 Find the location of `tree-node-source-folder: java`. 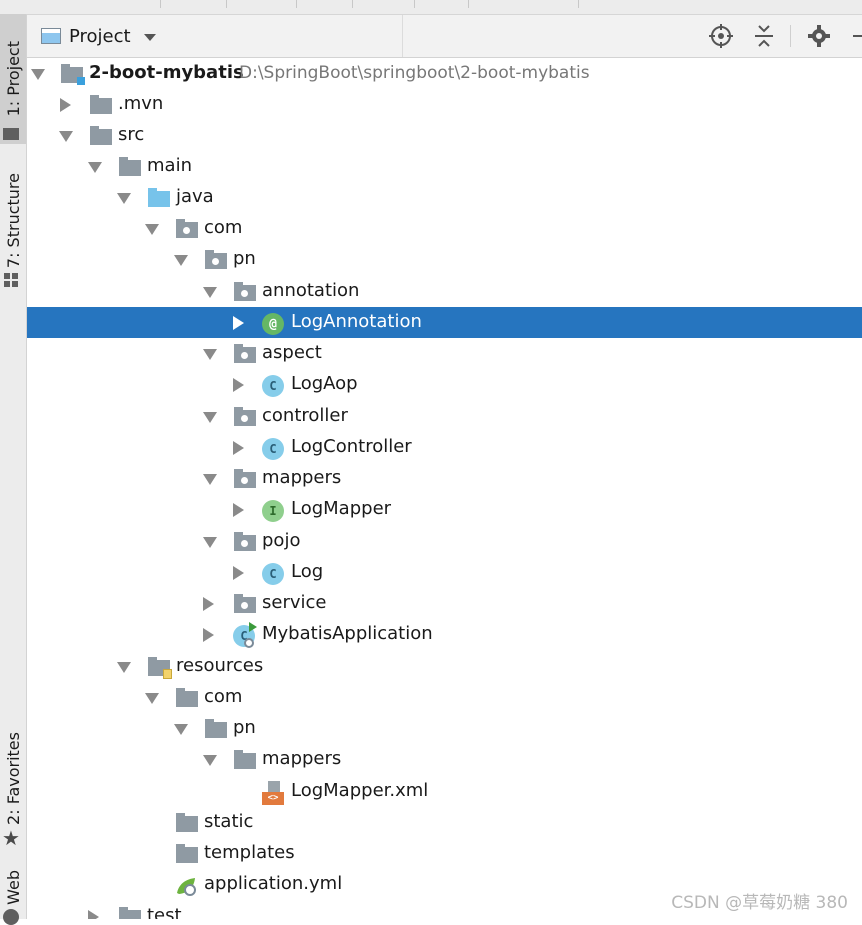

tree-node-source-folder: java is located at coordinates (444, 197).